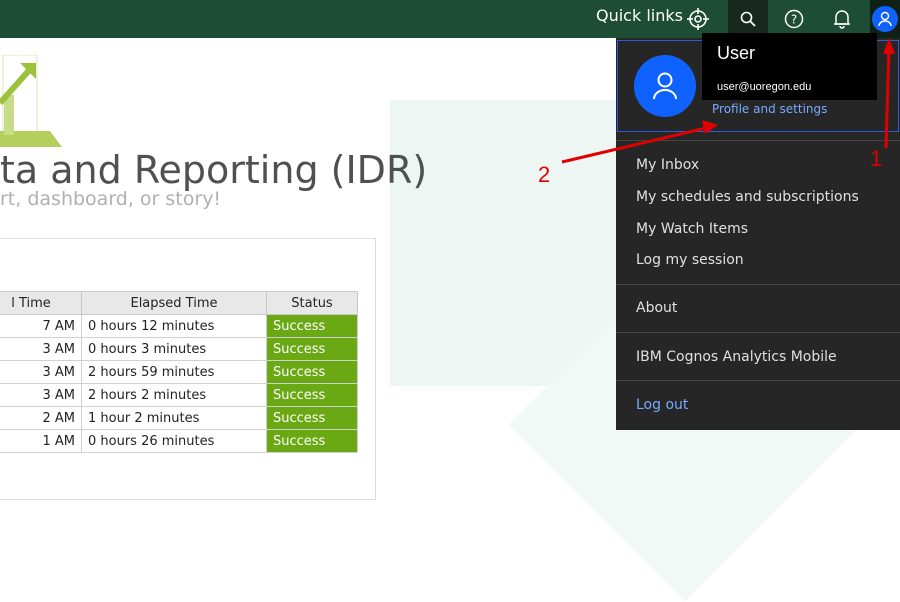 The width and height of the screenshot is (900, 602). I want to click on annotation-number-2: 2, so click(544, 174).